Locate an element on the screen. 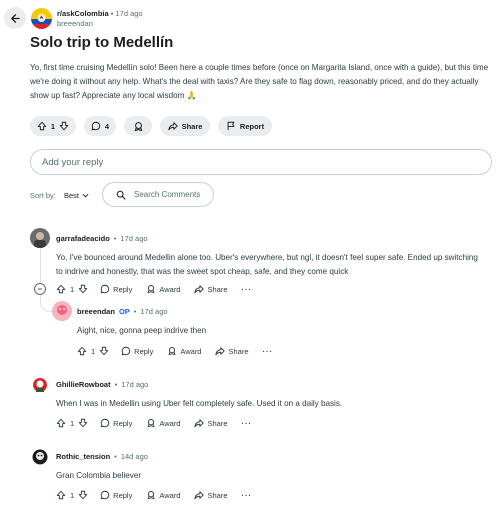 Image resolution: width=499 pixels, height=512 pixels. comment-meta: garrafadeacido • 17d ago is located at coordinates (102, 238).